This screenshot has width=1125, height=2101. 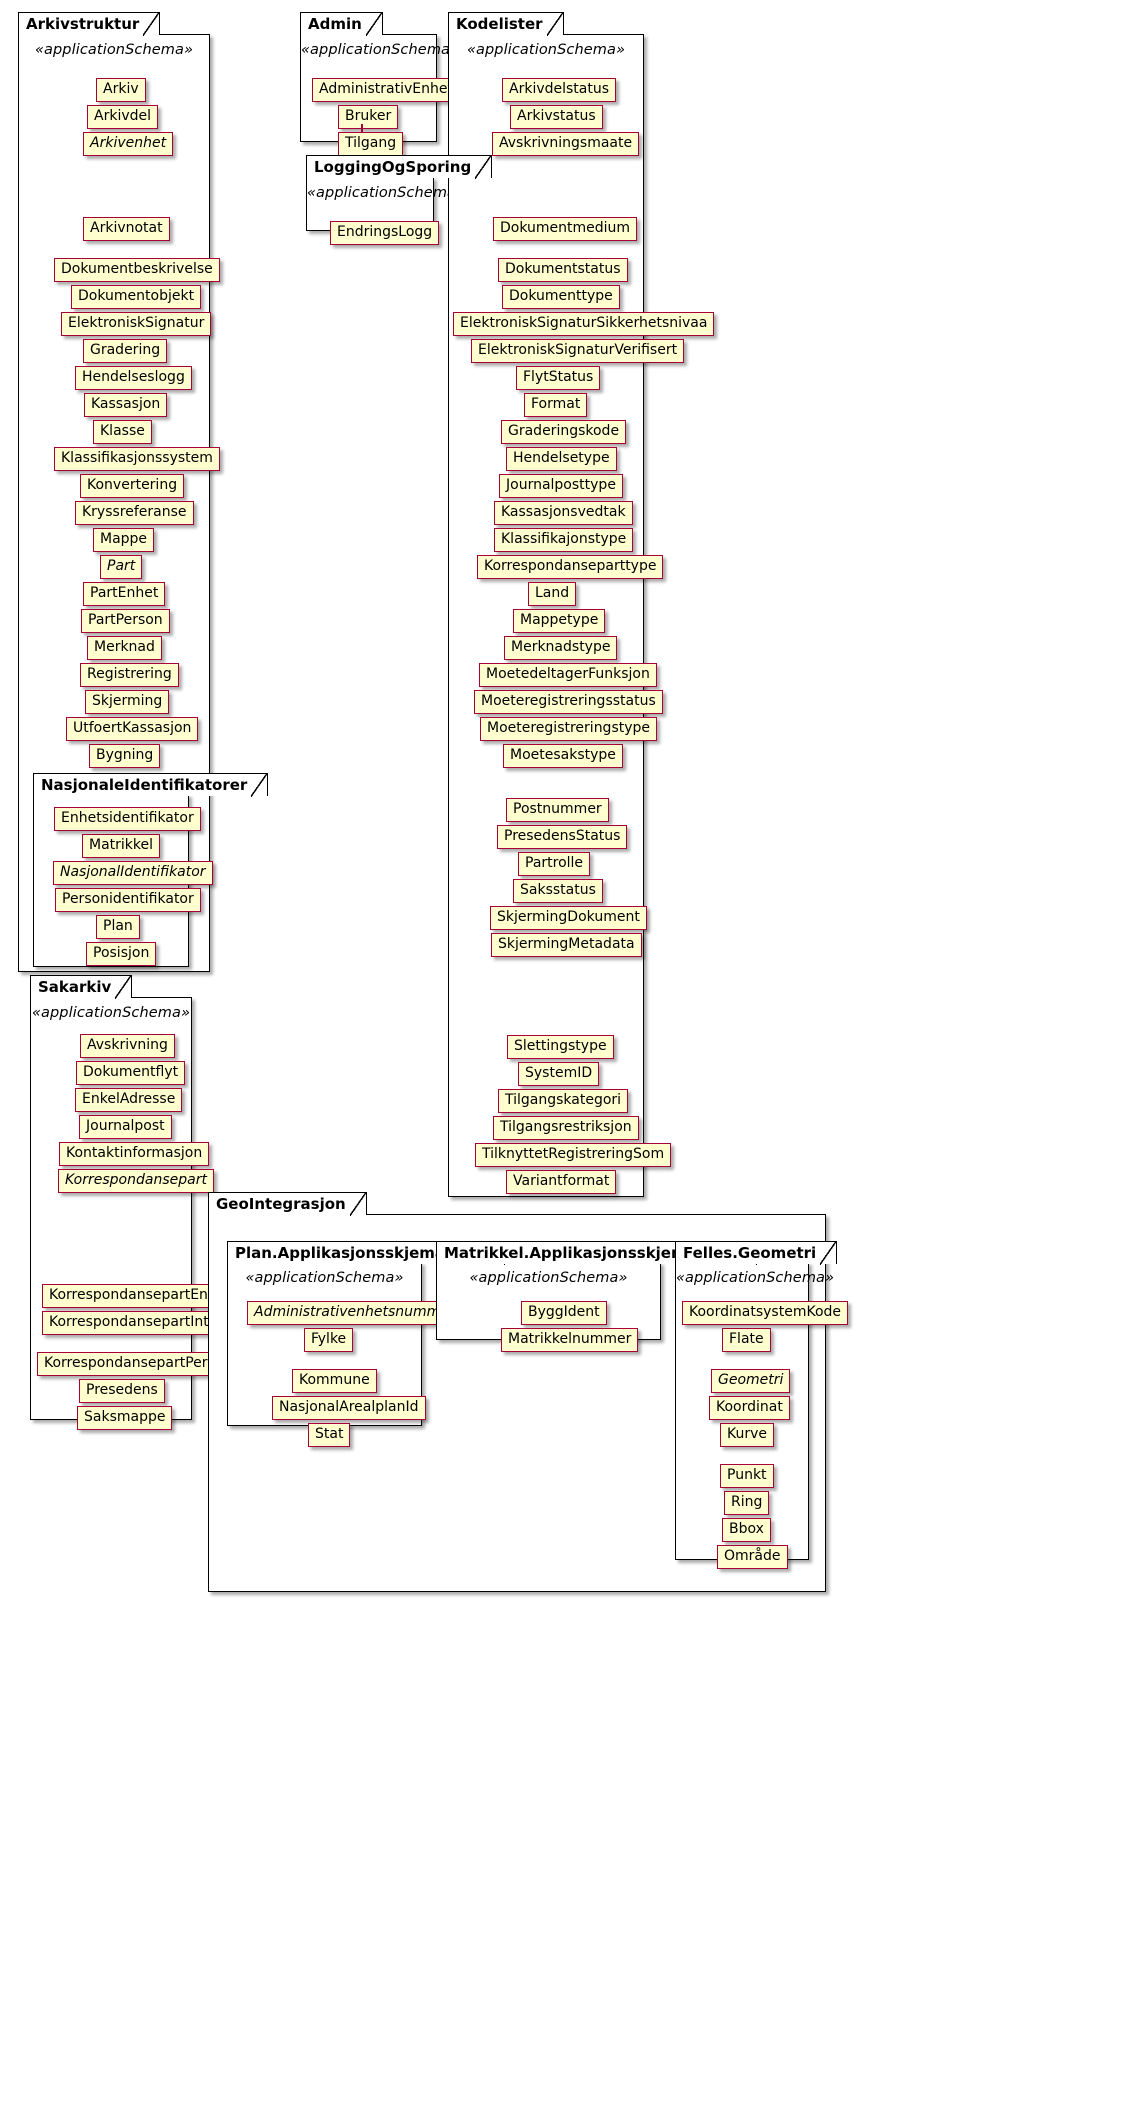 I want to click on class-enkeladresse: EnkelAdresse, so click(x=129, y=1099).